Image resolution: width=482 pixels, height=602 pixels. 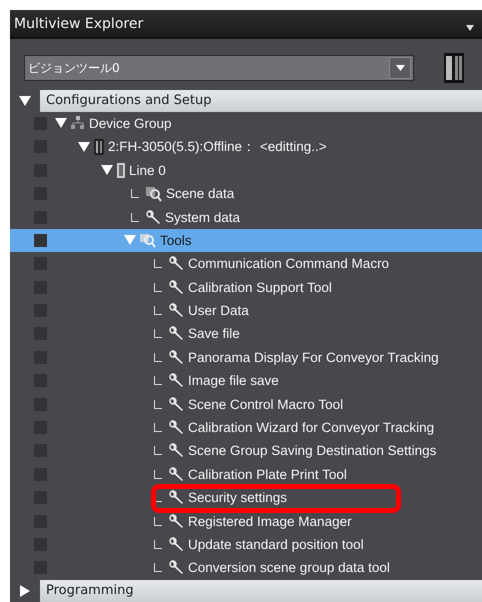 I want to click on section-header: Programming, so click(x=261, y=591).